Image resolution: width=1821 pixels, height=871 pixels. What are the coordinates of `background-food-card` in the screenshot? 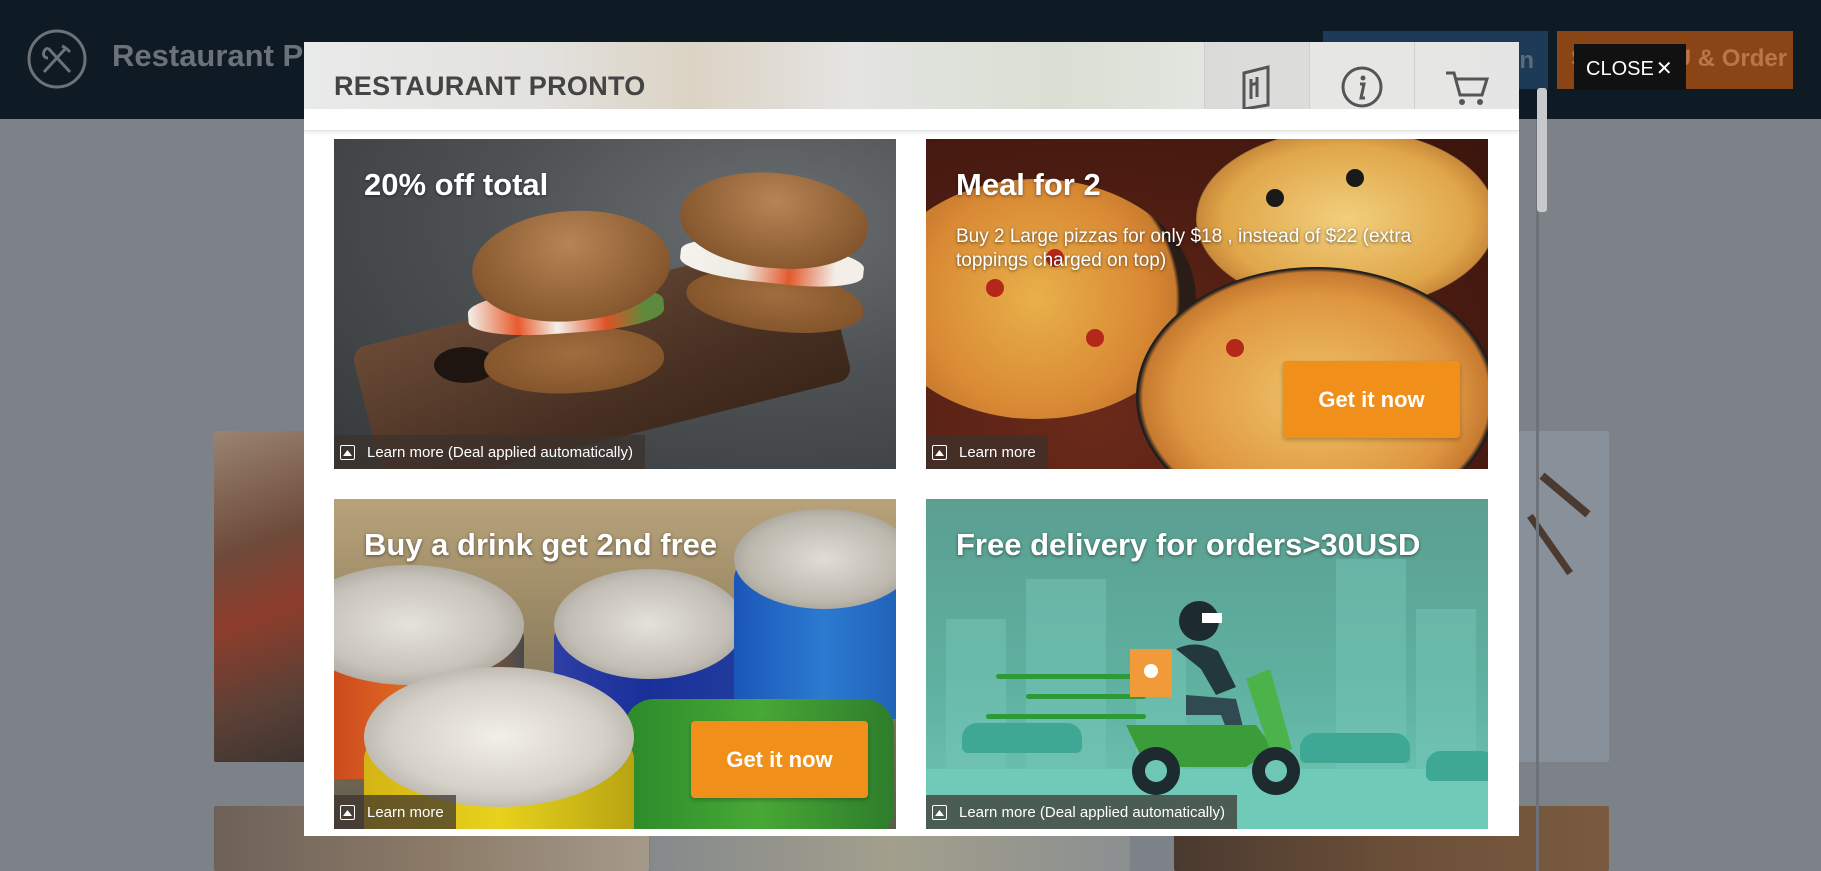 It's located at (260, 596).